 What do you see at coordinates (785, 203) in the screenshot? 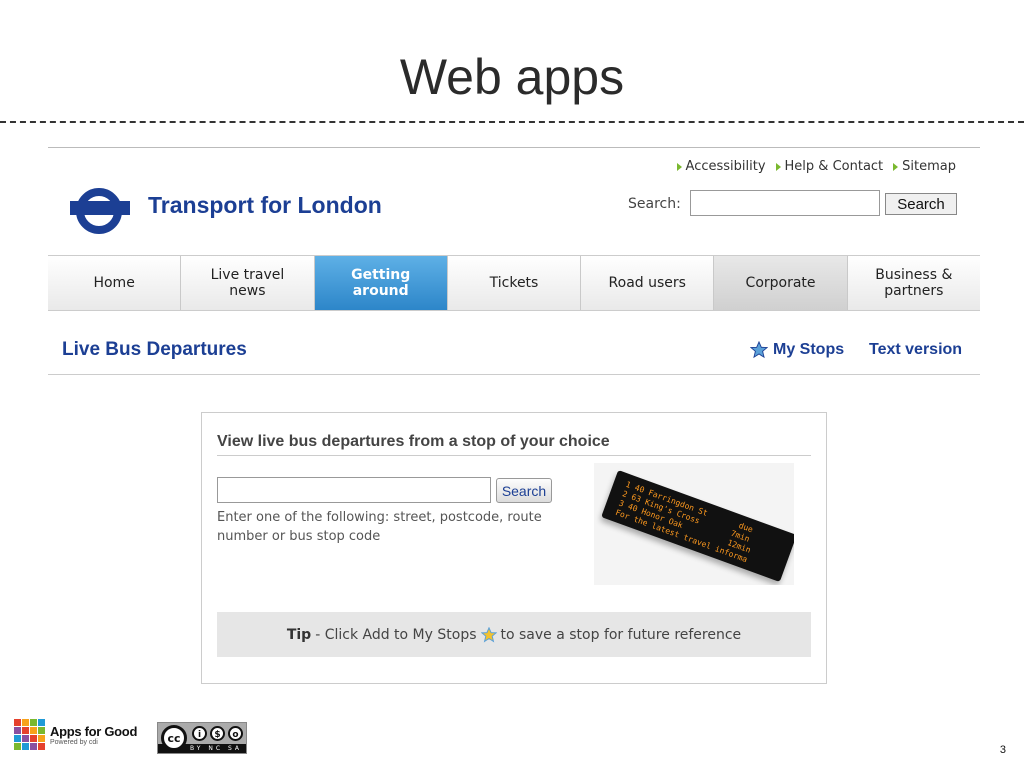
I see `site-search-input` at bounding box center [785, 203].